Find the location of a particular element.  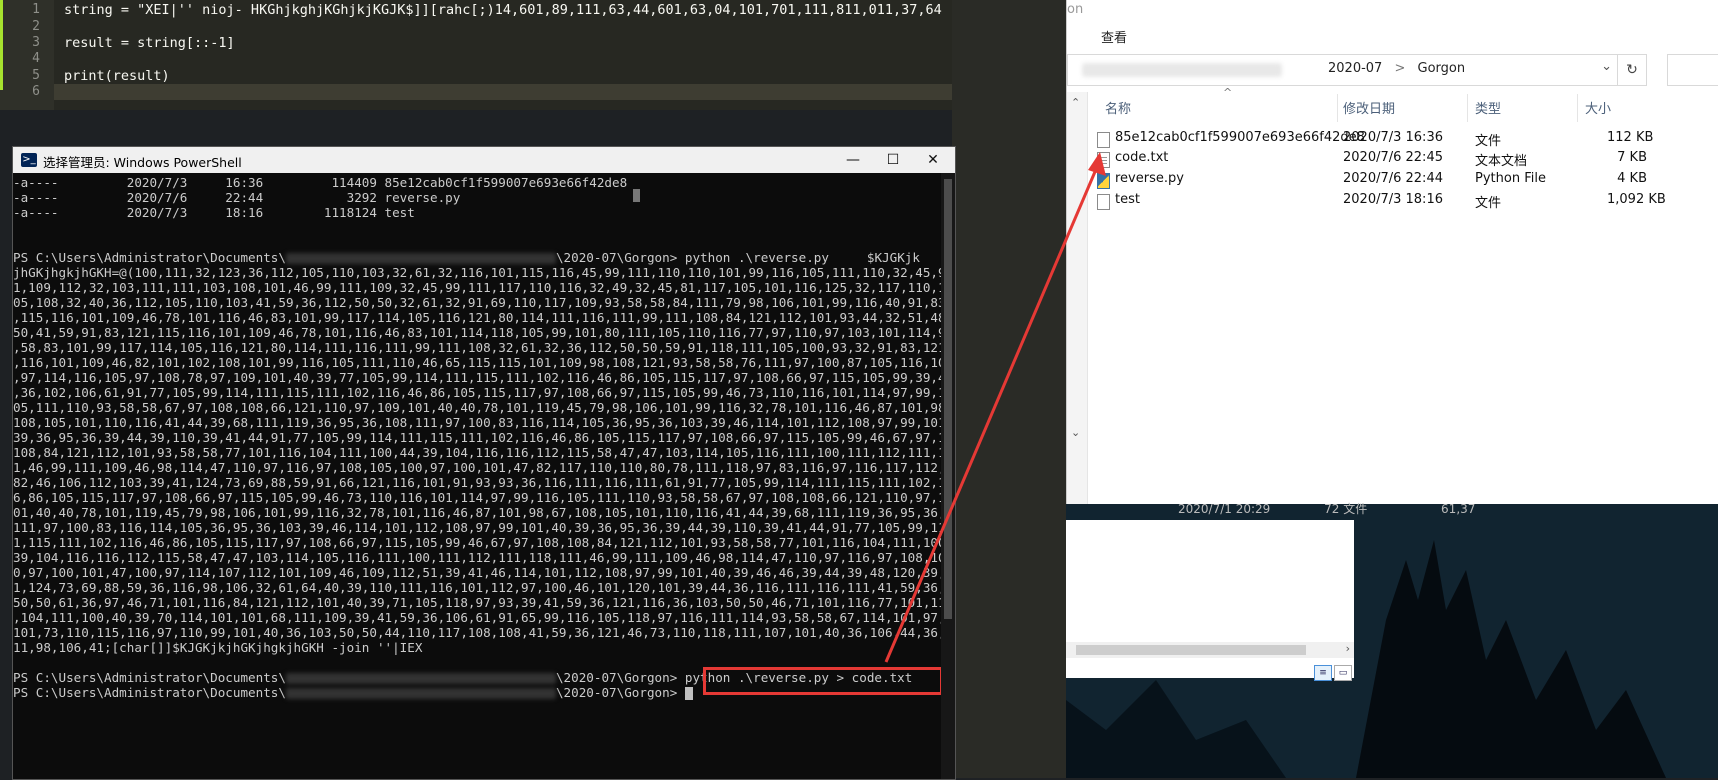

minimize-button: — is located at coordinates (853, 160).